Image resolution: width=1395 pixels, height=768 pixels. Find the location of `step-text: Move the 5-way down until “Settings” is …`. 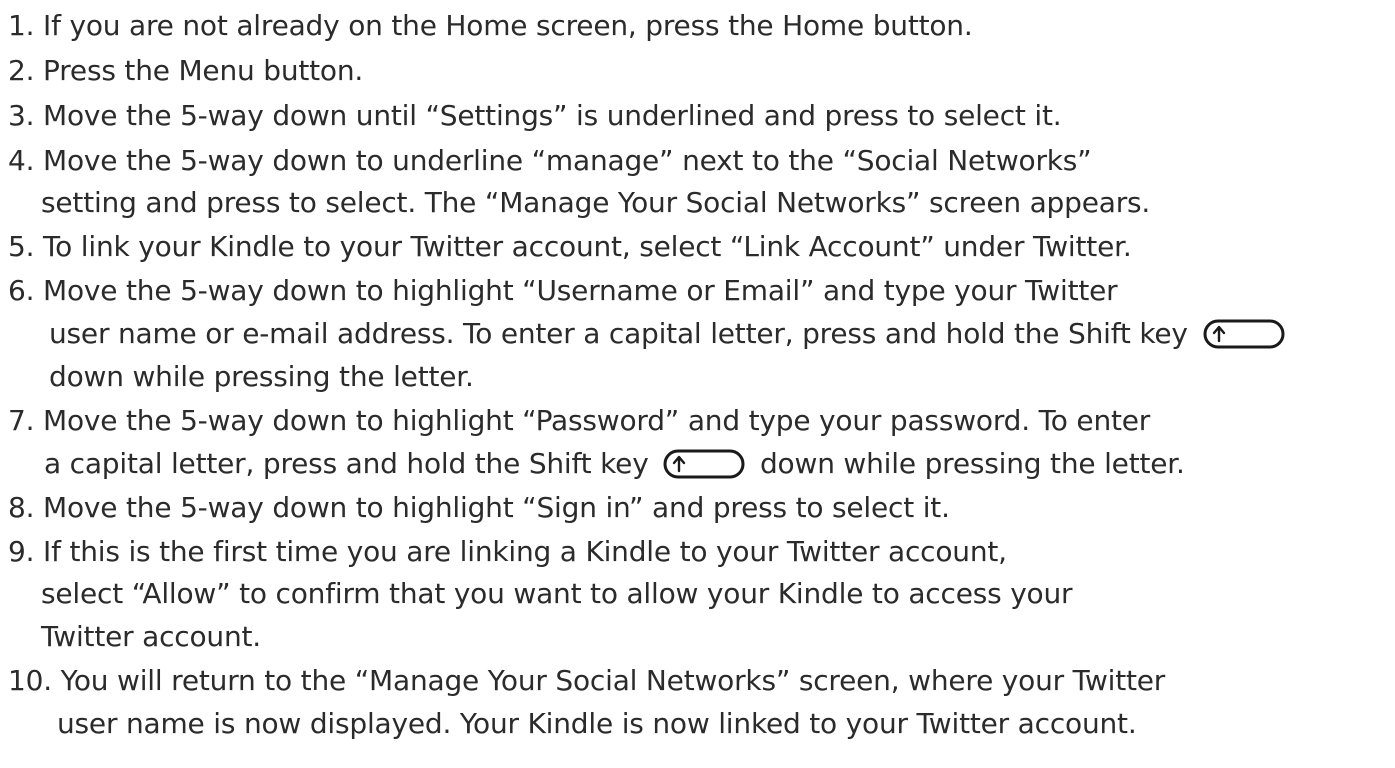

step-text: Move the 5-way down until “Settings” is … is located at coordinates (552, 115).